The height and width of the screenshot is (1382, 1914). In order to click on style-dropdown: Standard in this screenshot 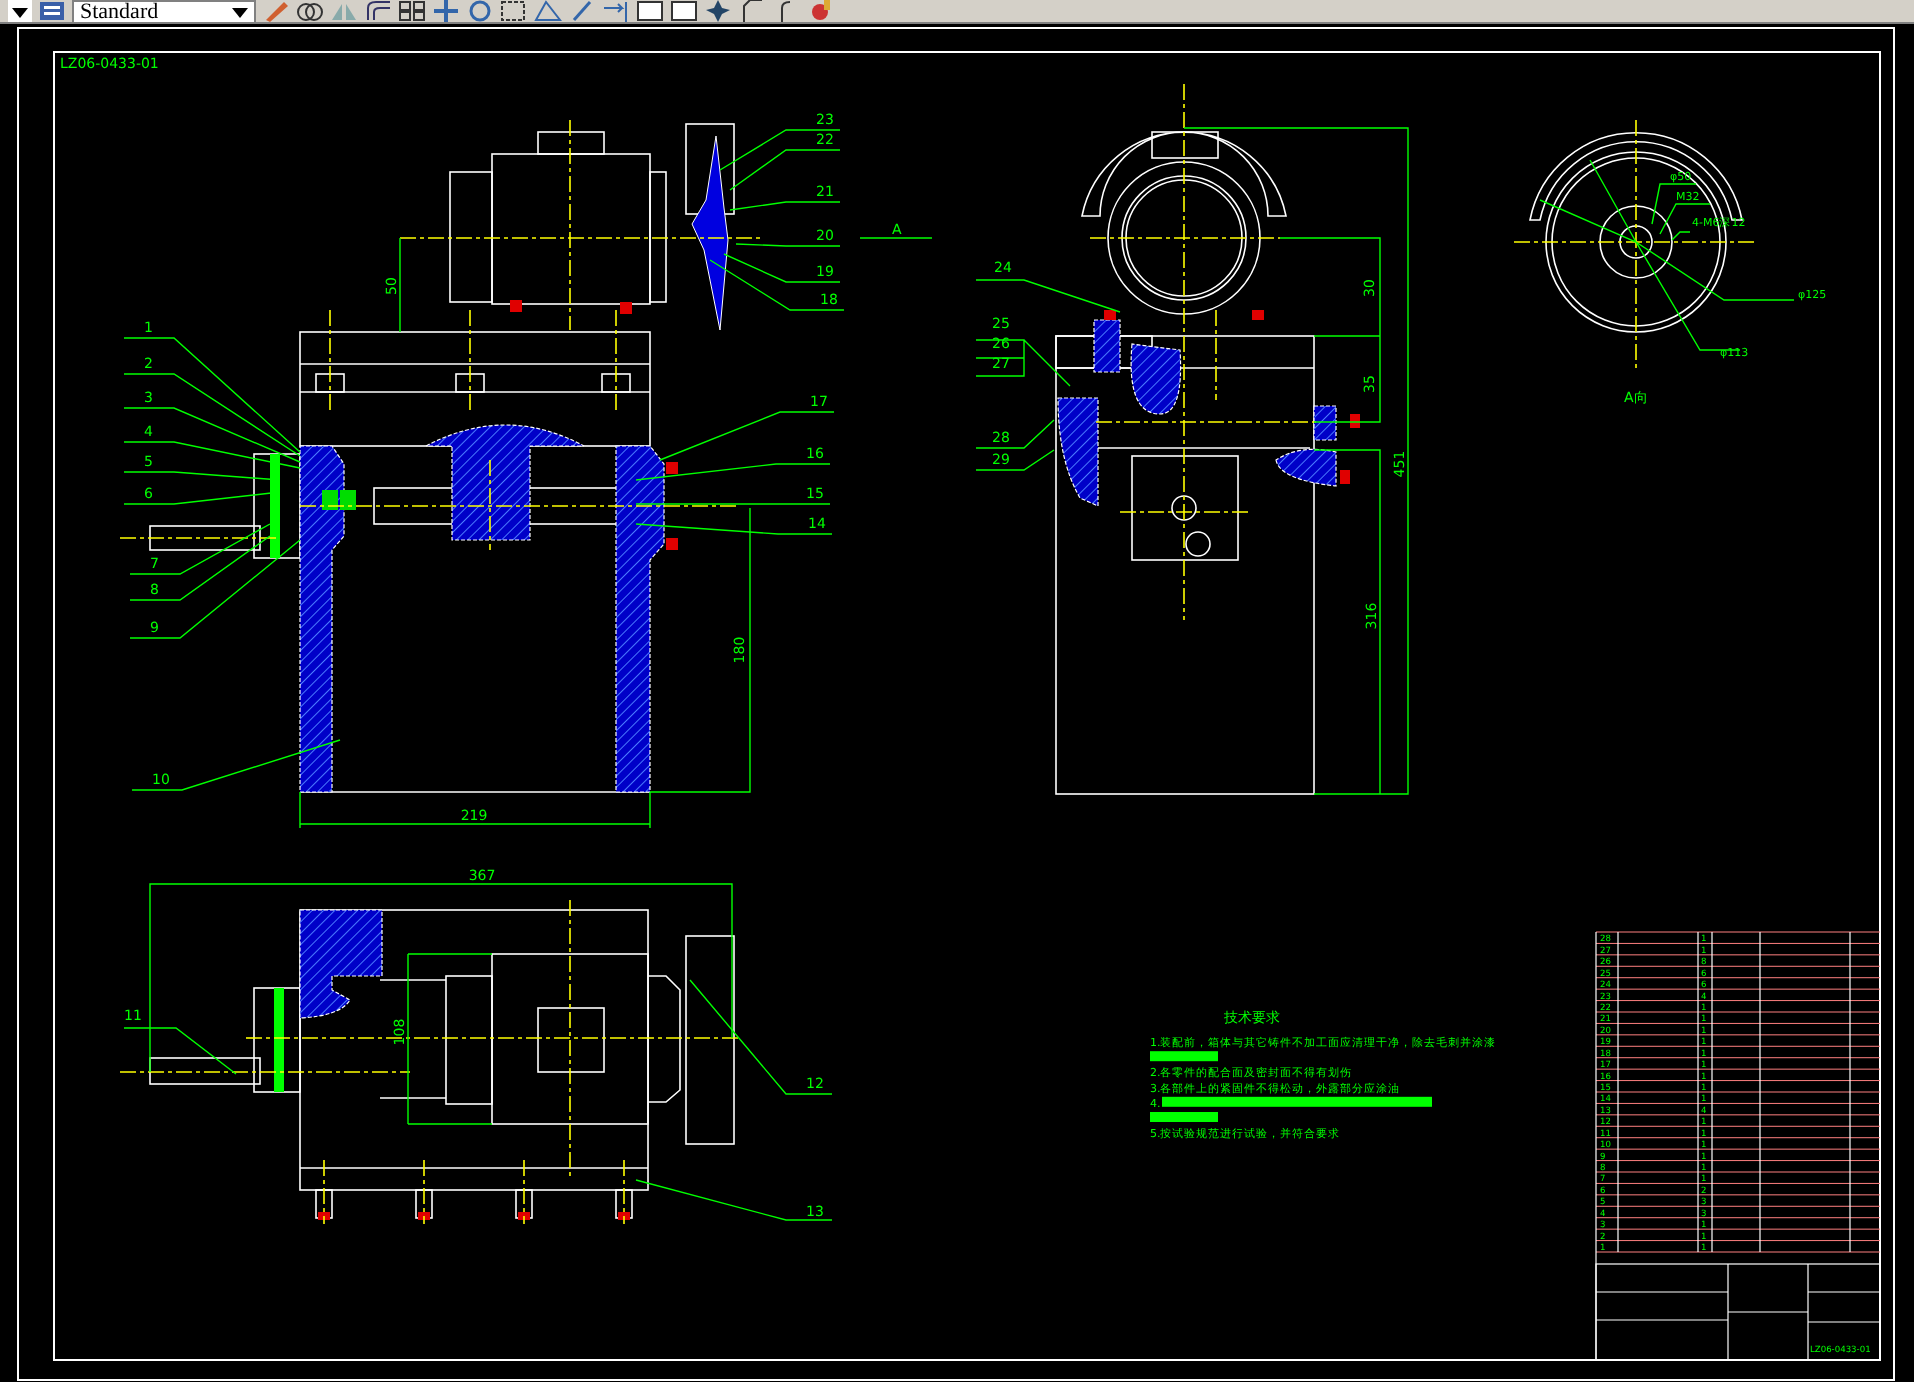, I will do `click(164, 11)`.